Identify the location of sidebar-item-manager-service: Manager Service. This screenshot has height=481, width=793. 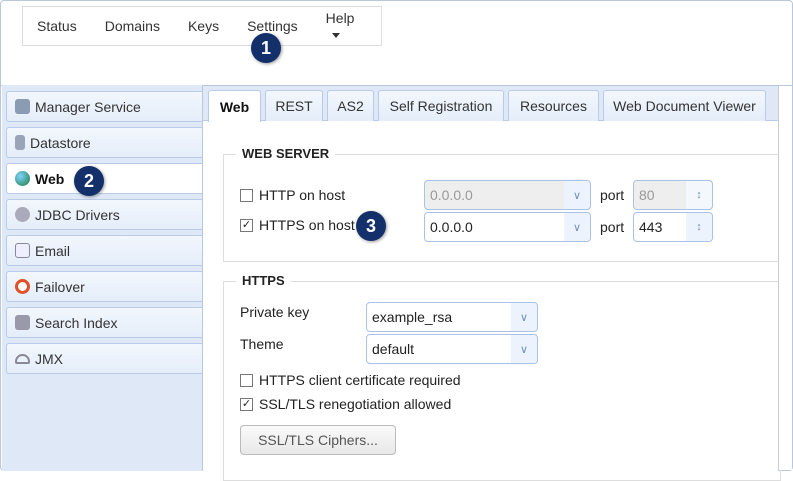
(105, 106).